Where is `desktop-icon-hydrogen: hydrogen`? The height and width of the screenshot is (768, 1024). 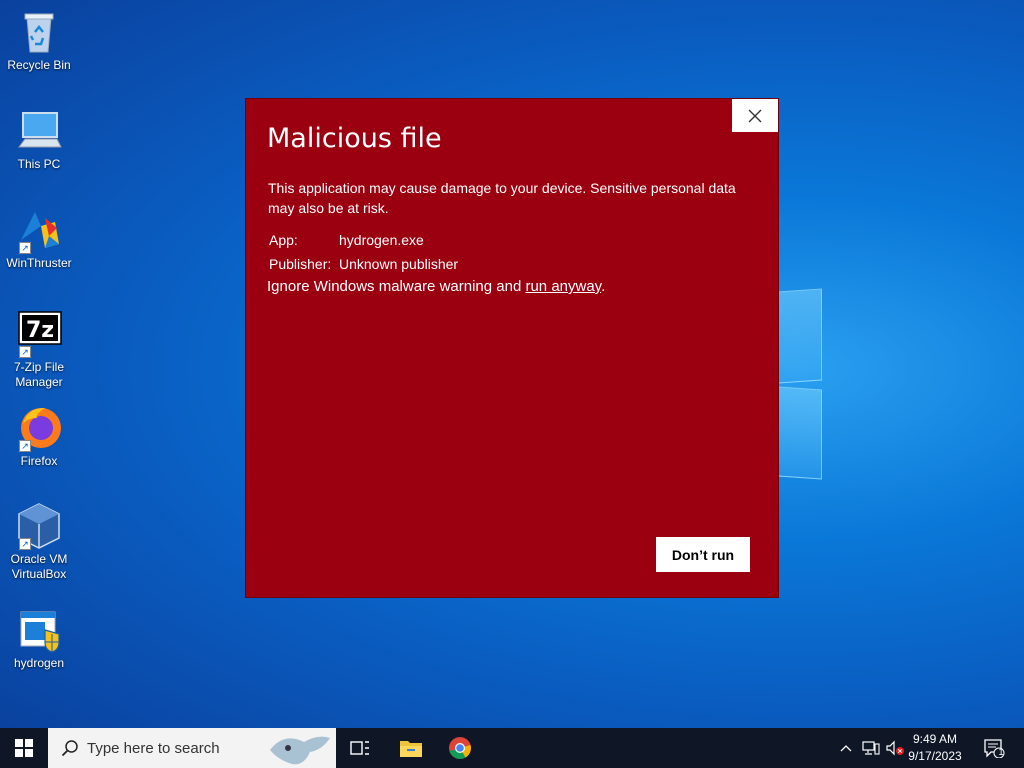 desktop-icon-hydrogen: hydrogen is located at coordinates (39, 638).